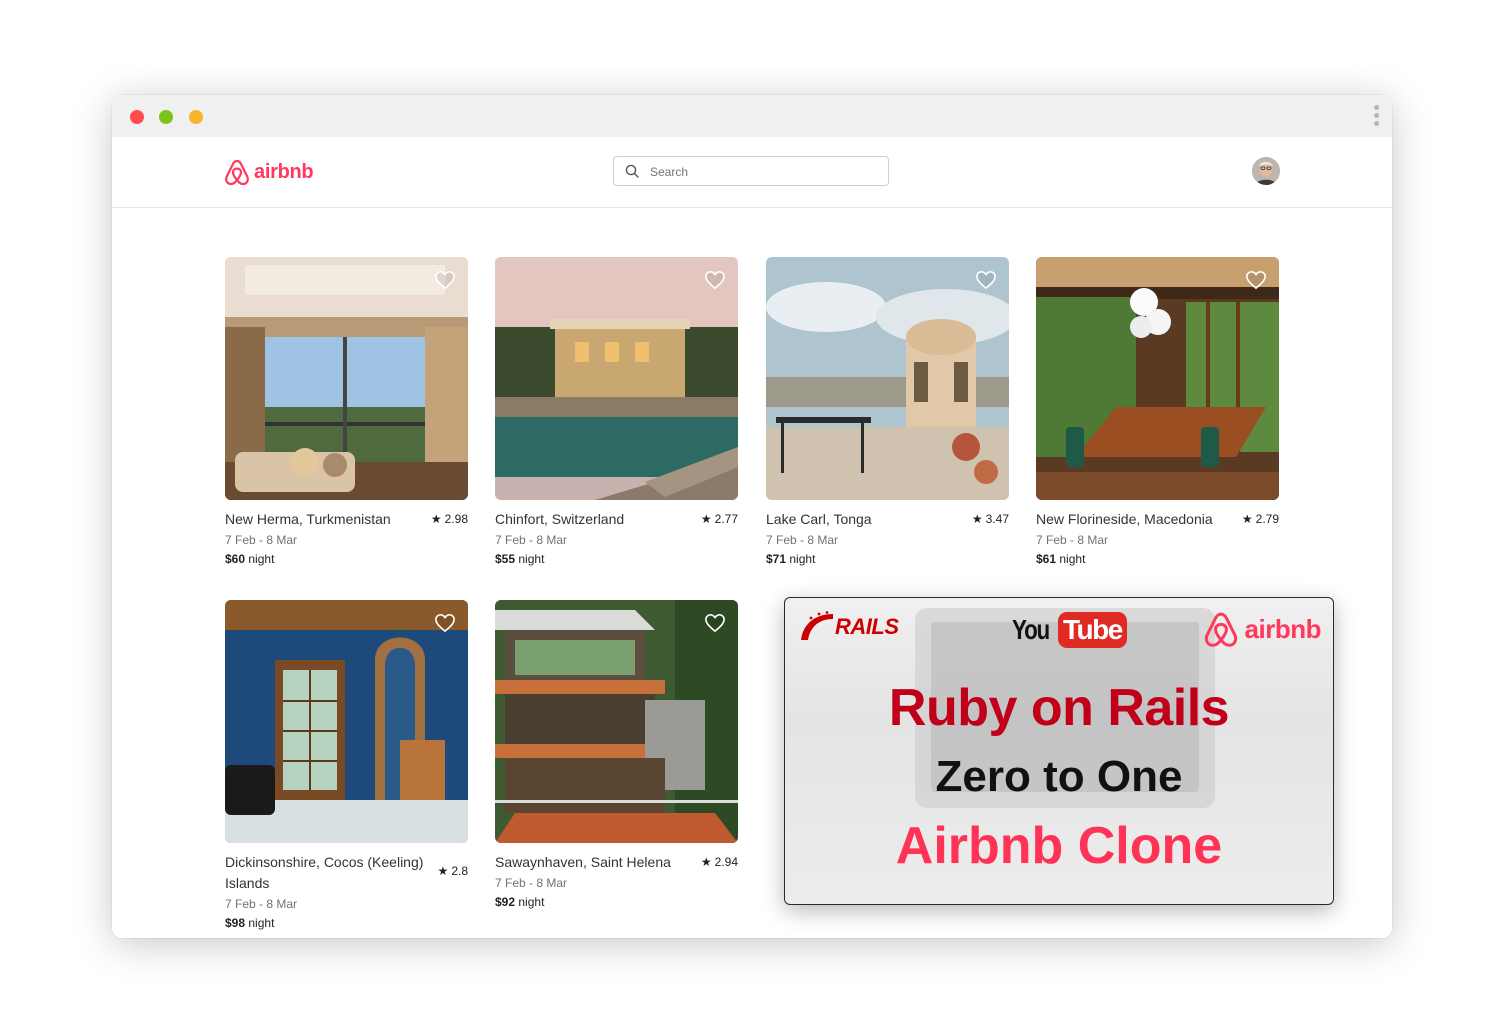  Describe the element at coordinates (719, 519) in the screenshot. I see `listing-rating: ★ 2.77` at that location.